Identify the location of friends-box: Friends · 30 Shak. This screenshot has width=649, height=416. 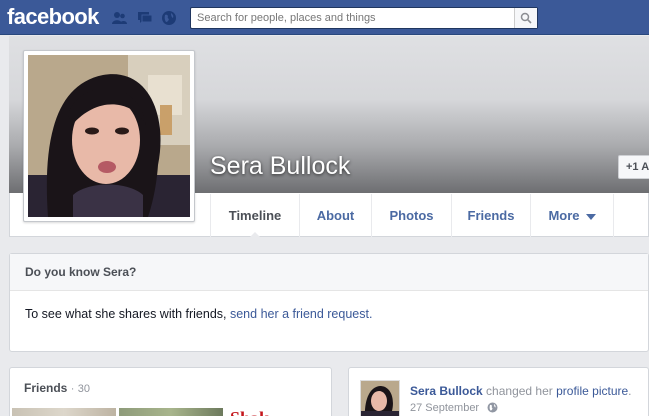
(170, 391).